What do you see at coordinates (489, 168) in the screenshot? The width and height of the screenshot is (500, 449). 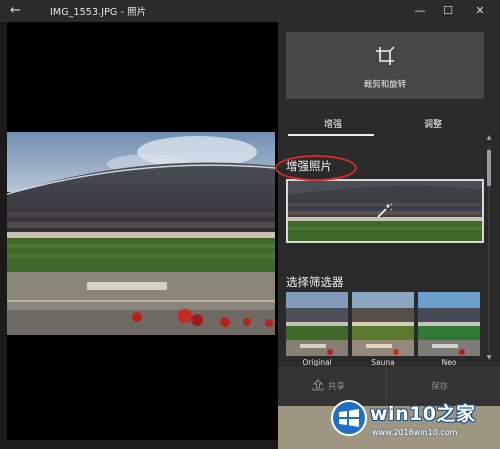 I see `scroll-thumb` at bounding box center [489, 168].